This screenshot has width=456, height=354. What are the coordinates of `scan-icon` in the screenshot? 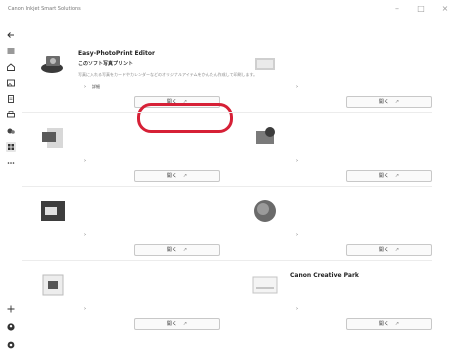 It's located at (11, 131).